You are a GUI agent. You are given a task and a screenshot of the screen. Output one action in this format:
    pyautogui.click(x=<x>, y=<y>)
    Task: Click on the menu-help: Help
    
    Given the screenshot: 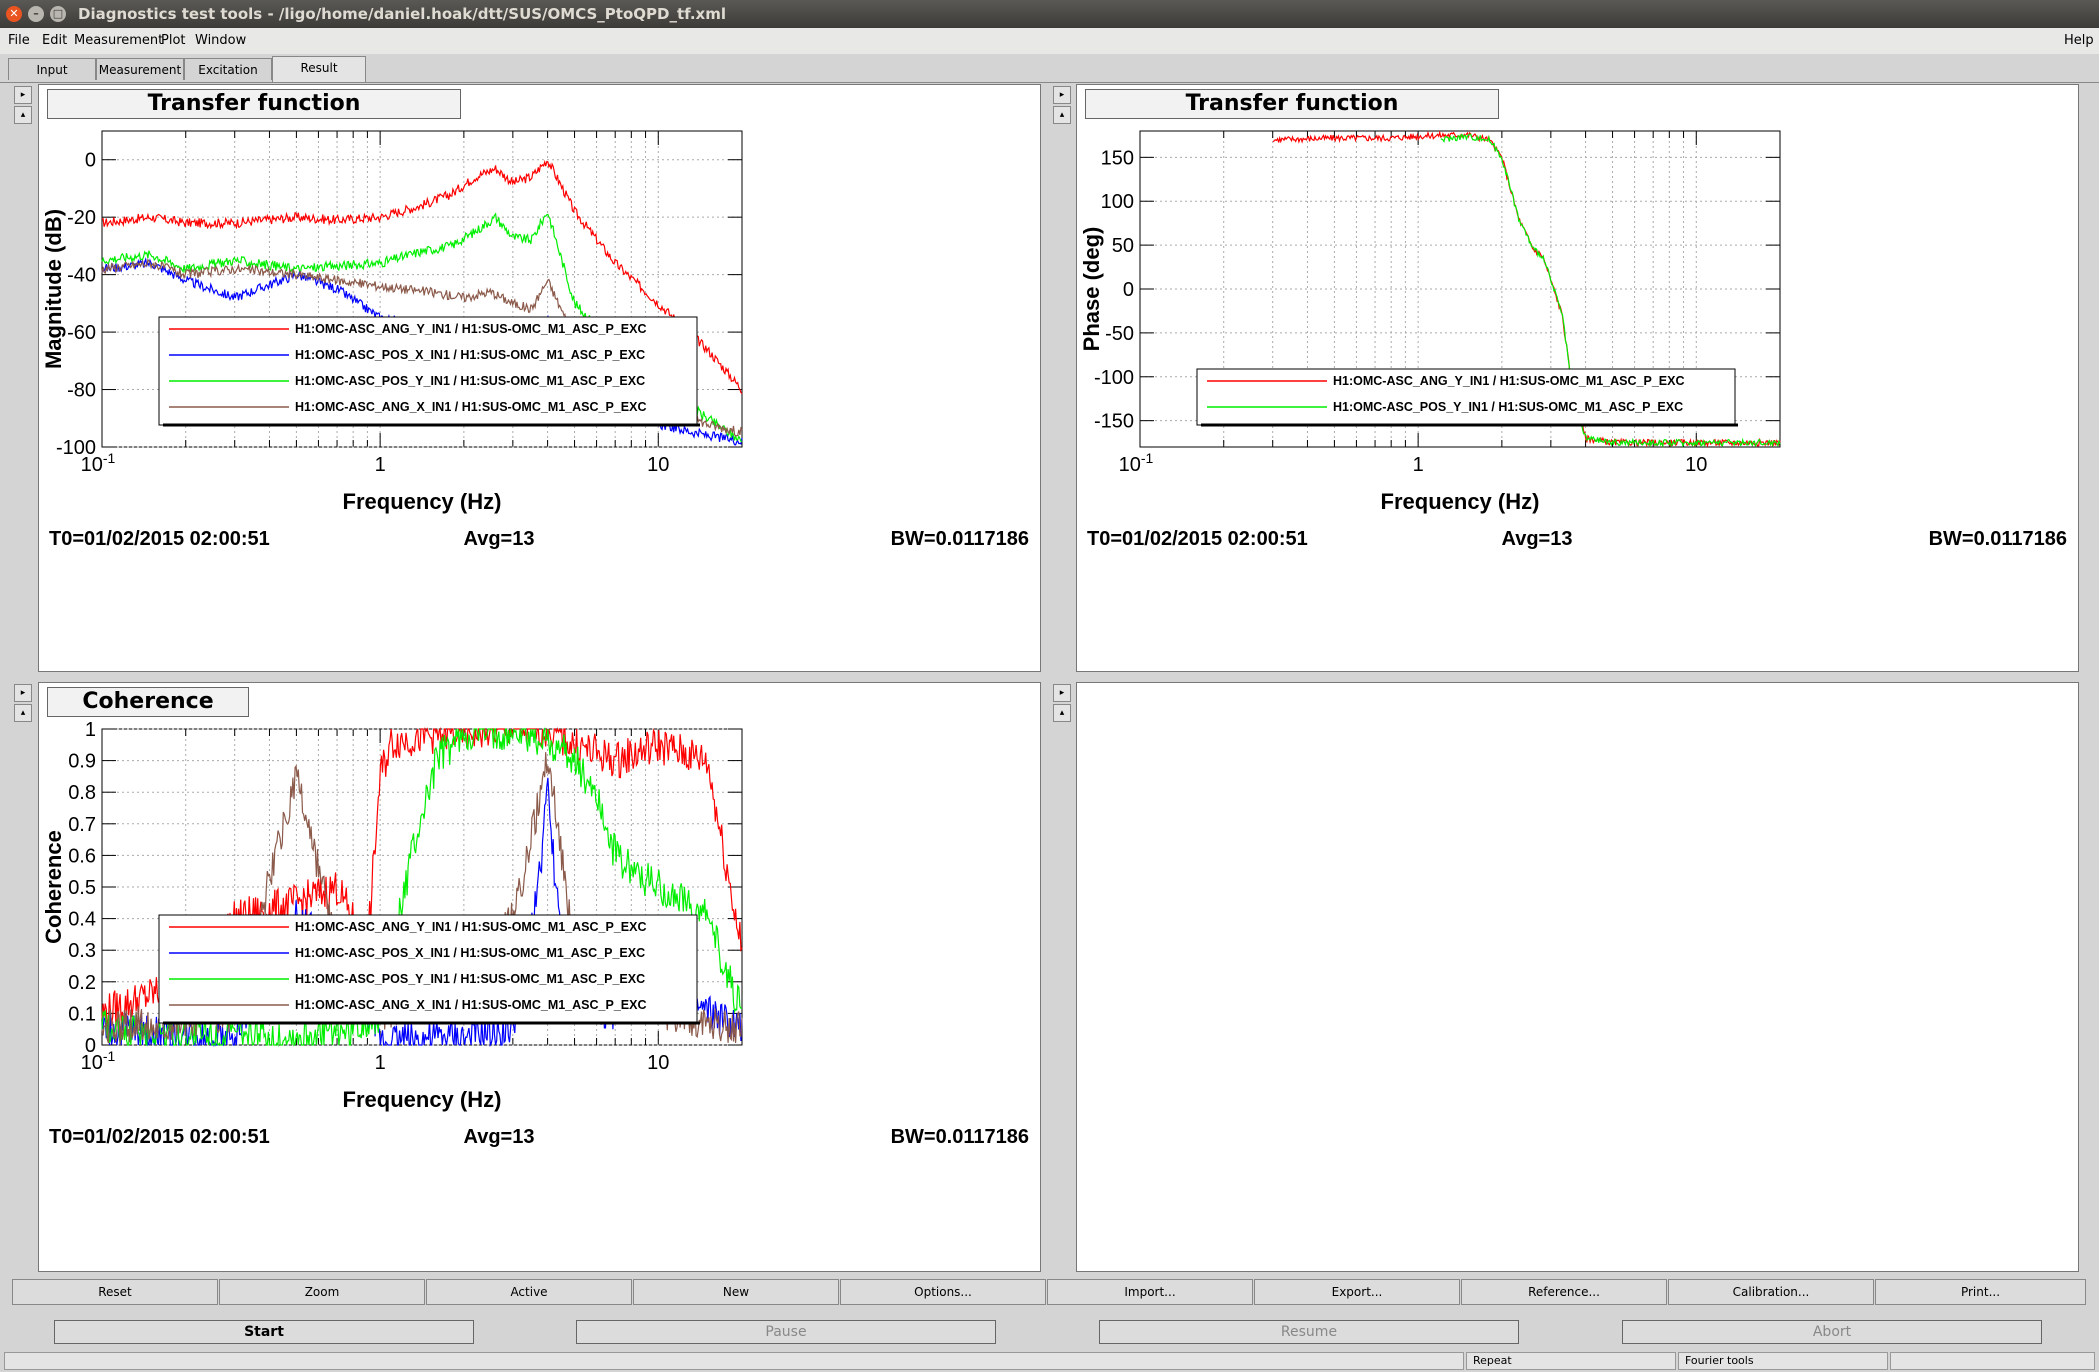 What is the action you would take?
    pyautogui.click(x=2079, y=41)
    